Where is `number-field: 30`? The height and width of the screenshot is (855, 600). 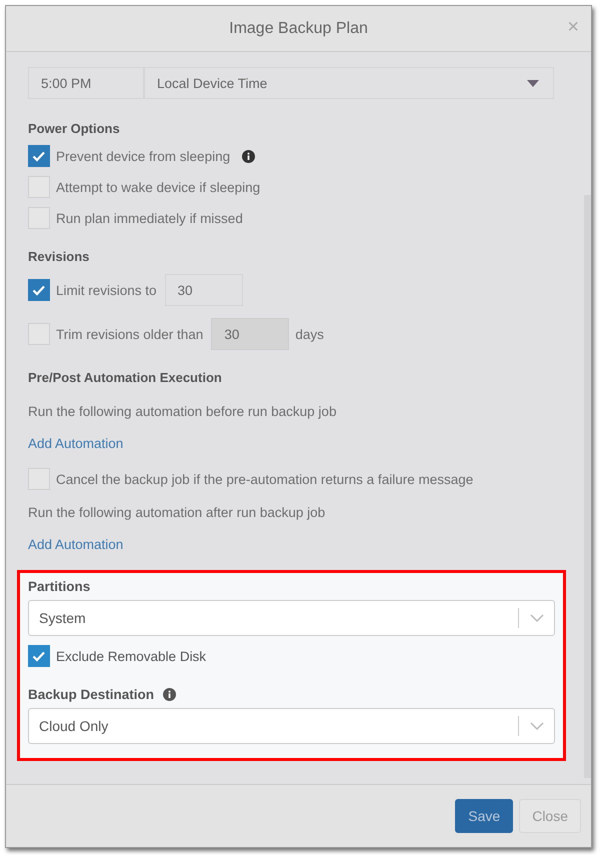 number-field: 30 is located at coordinates (203, 290).